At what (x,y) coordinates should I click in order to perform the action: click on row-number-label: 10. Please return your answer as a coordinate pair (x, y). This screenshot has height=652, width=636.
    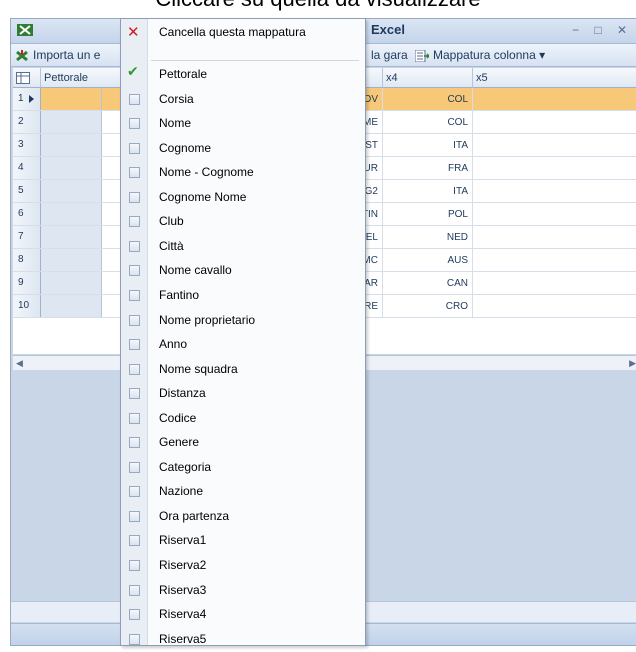
    Looking at the image, I should click on (24, 305).